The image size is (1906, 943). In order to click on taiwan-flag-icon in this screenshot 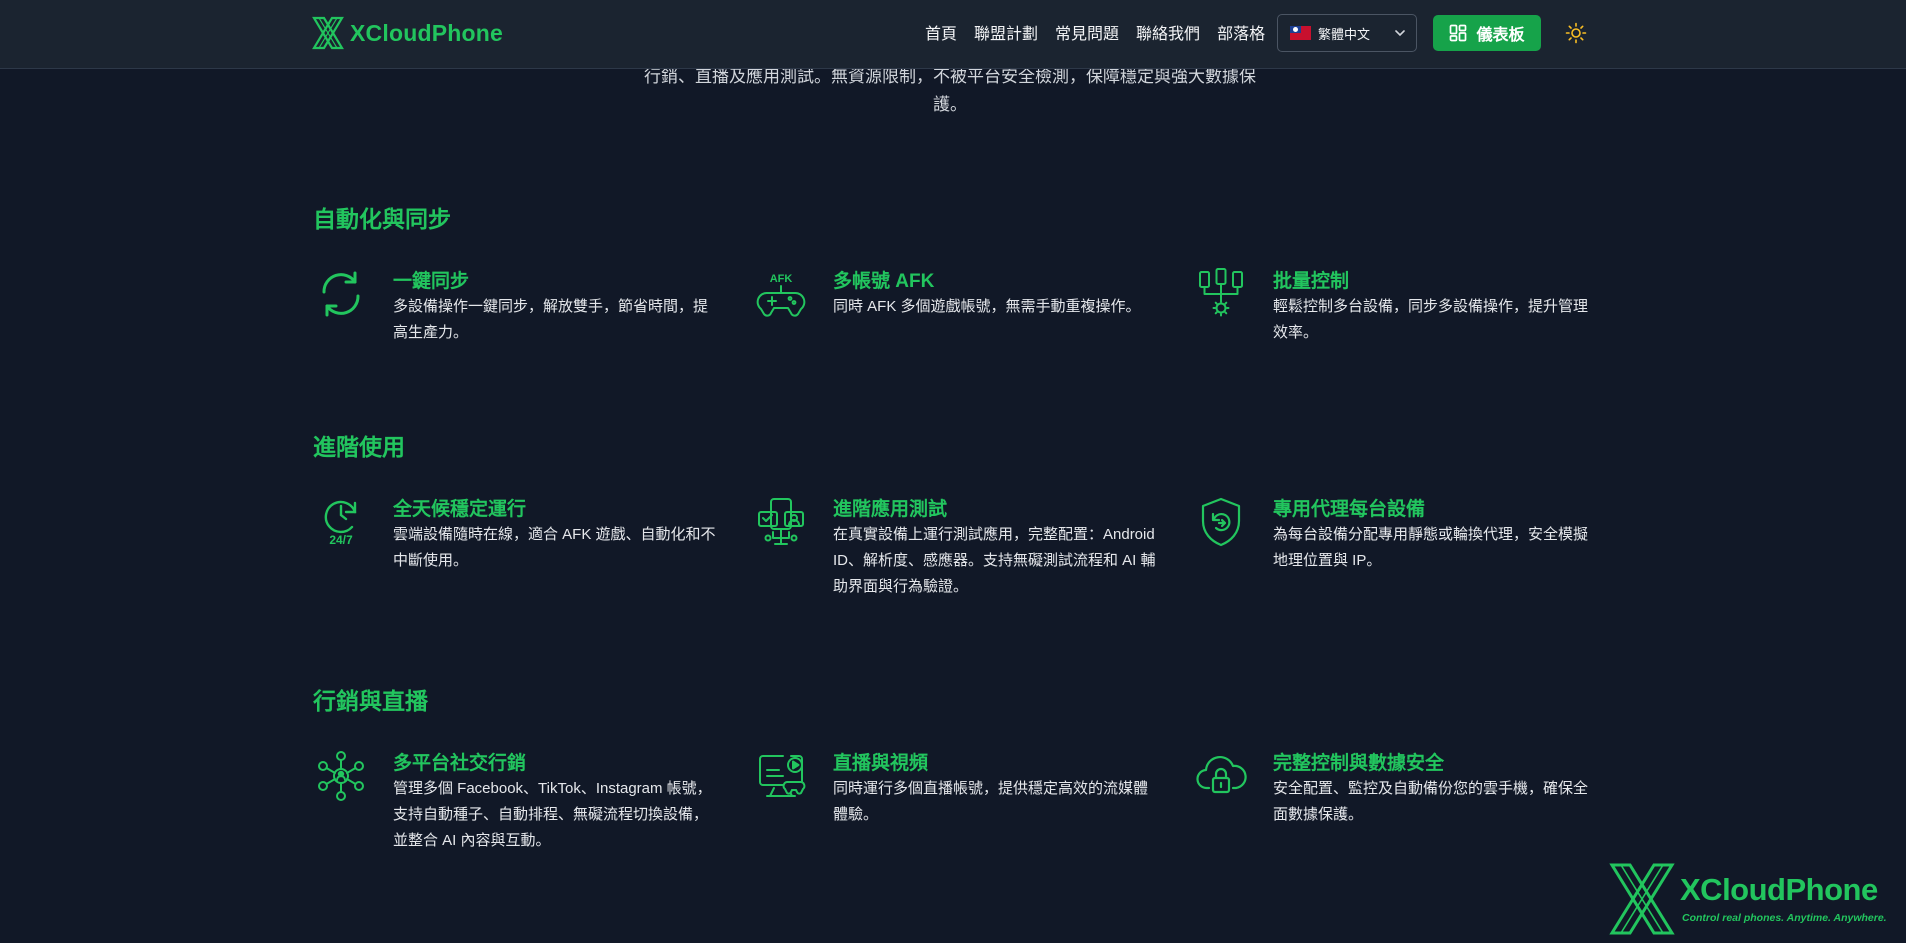, I will do `click(1300, 33)`.